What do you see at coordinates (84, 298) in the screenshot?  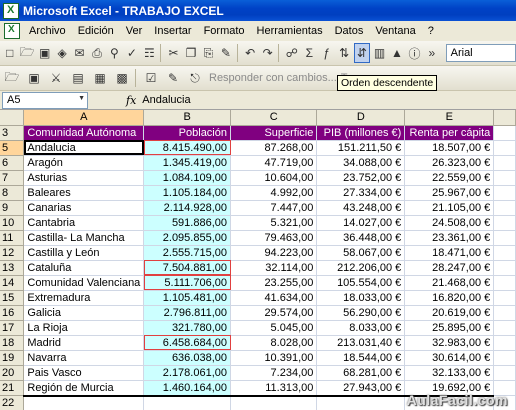 I see `cell-comunidad: Extremadura` at bounding box center [84, 298].